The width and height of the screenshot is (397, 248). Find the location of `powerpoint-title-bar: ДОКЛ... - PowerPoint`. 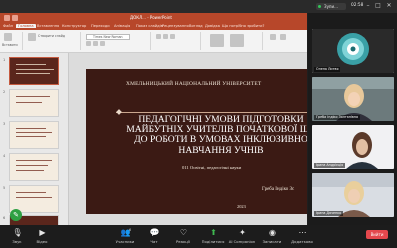

powerpoint-title-bar: ДОКЛ... - PowerPoint is located at coordinates (153, 18).